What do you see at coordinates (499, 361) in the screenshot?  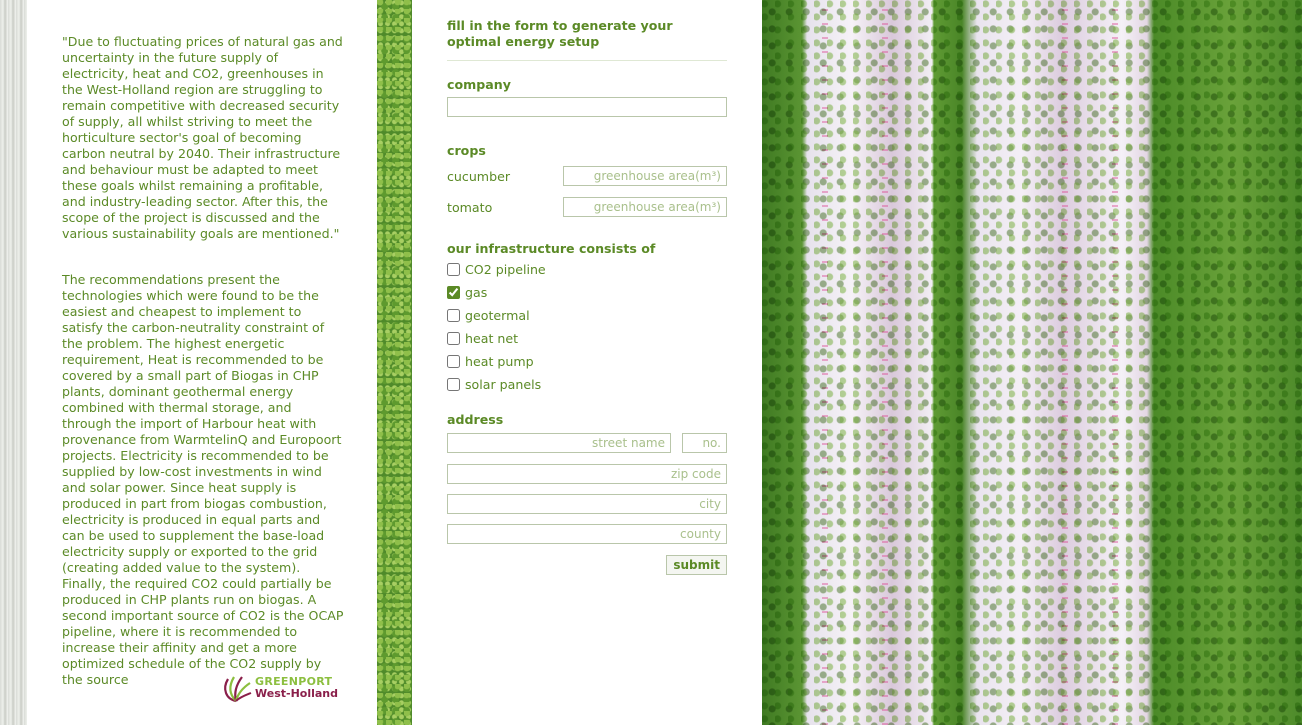 I see `heat-pump-label: heat pump` at bounding box center [499, 361].